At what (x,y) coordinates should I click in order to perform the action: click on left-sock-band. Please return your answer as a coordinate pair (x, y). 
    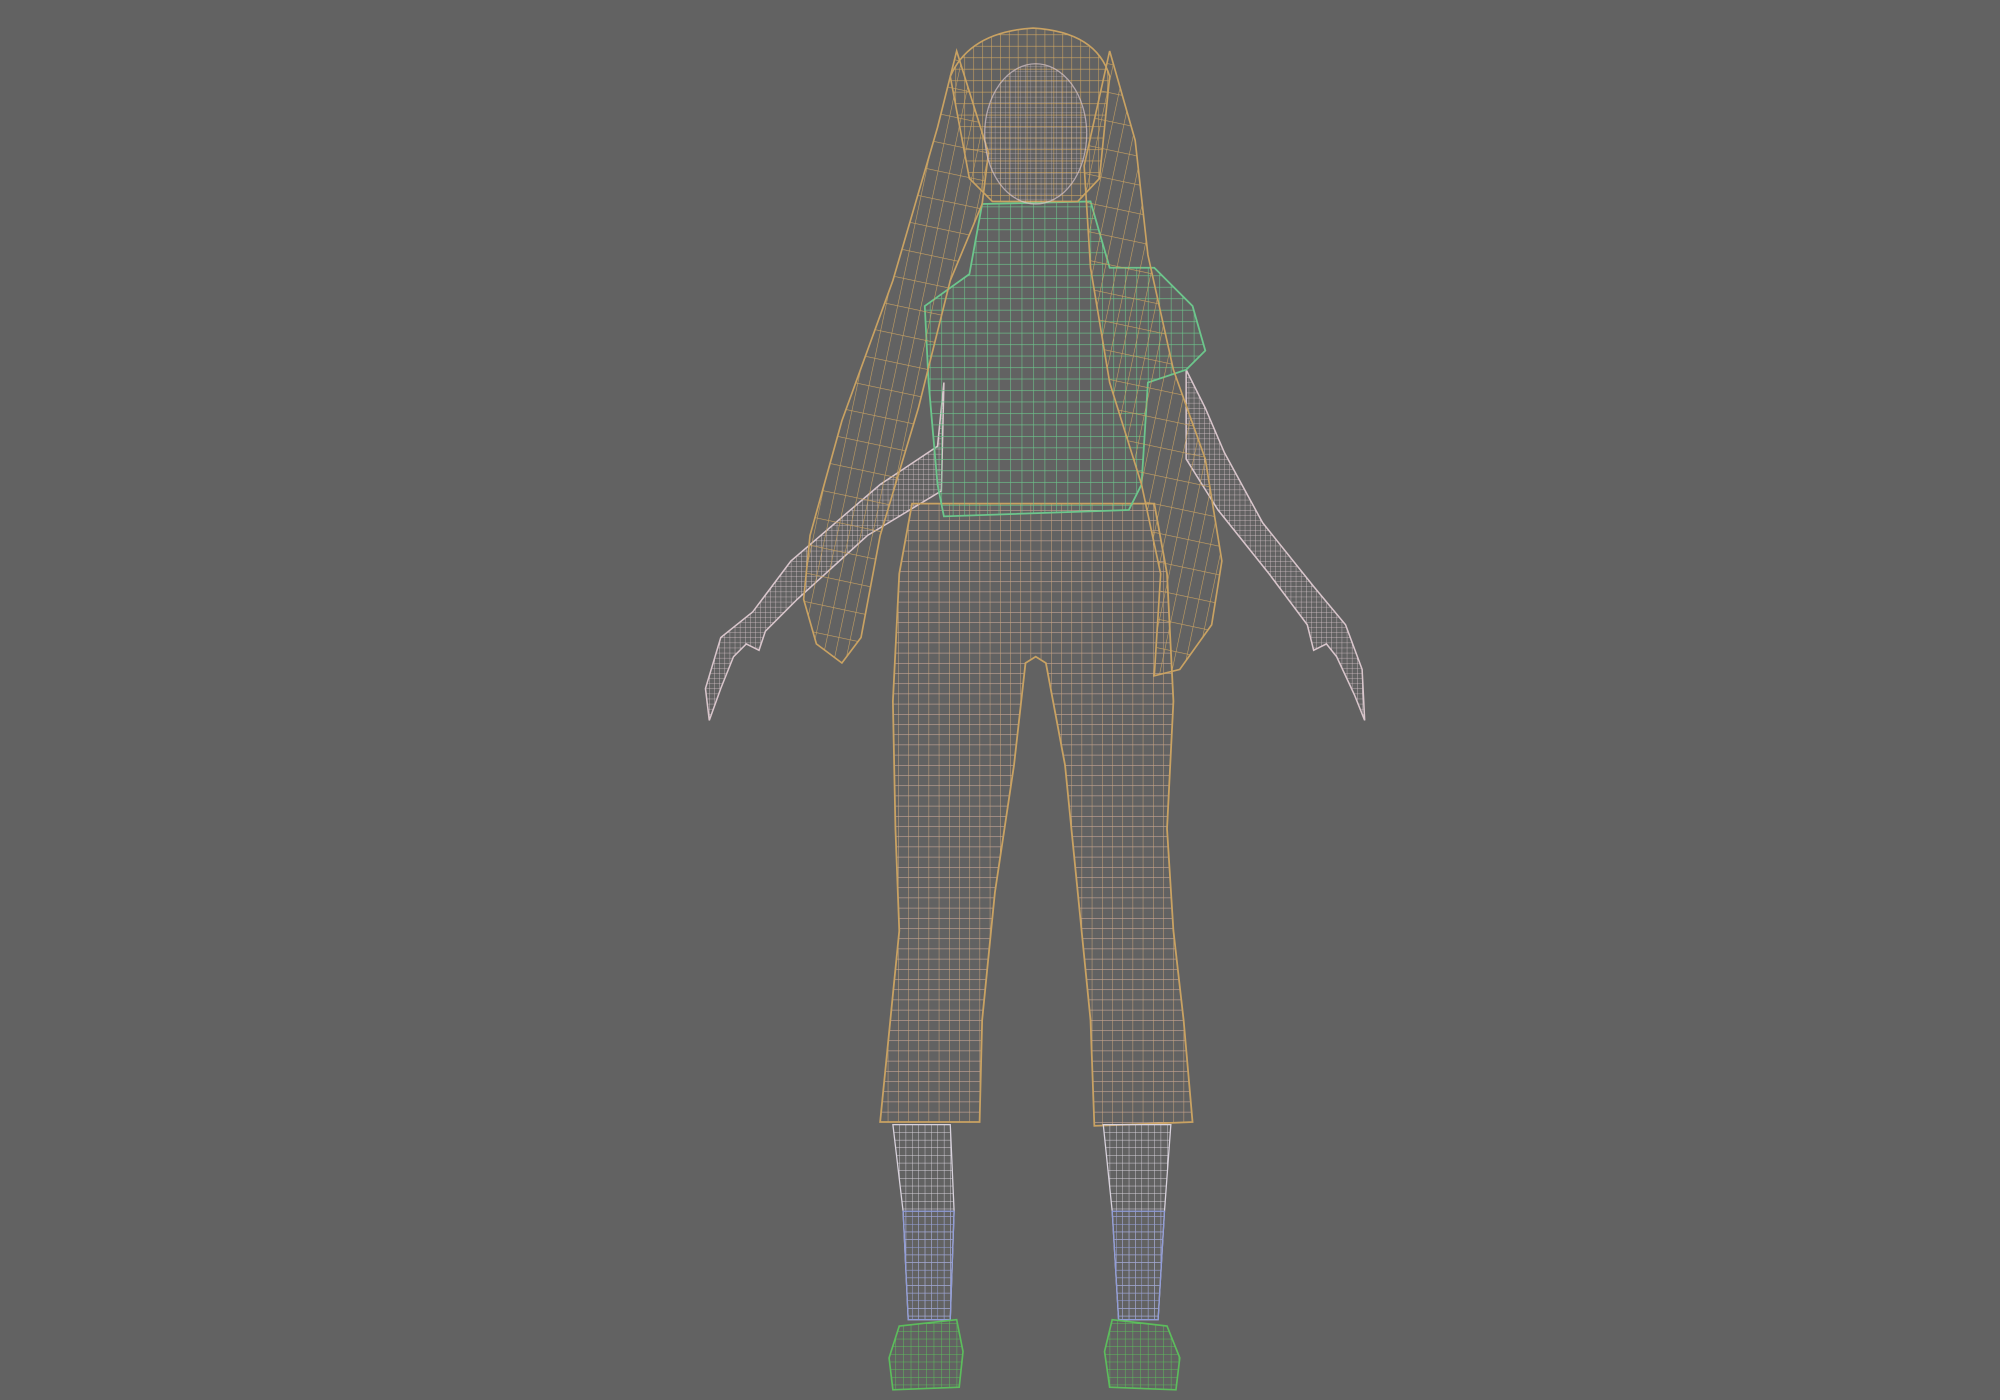
    Looking at the image, I should click on (928, 1265).